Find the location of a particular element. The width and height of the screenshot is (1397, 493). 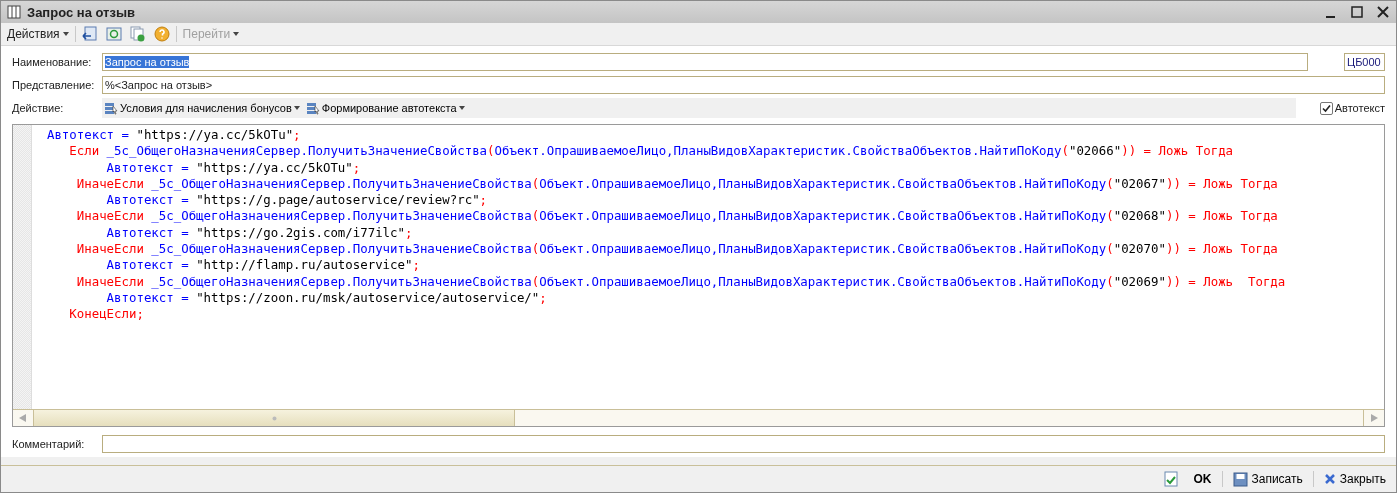

footer-button: Записать is located at coordinates (1267, 479).